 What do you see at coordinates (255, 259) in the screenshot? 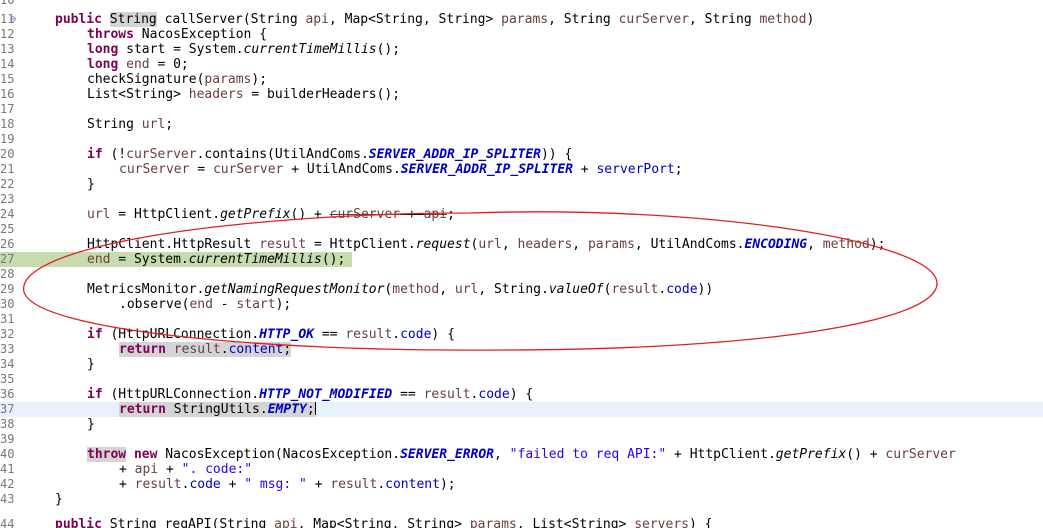
I see `static-method: currentTimeMillis` at bounding box center [255, 259].